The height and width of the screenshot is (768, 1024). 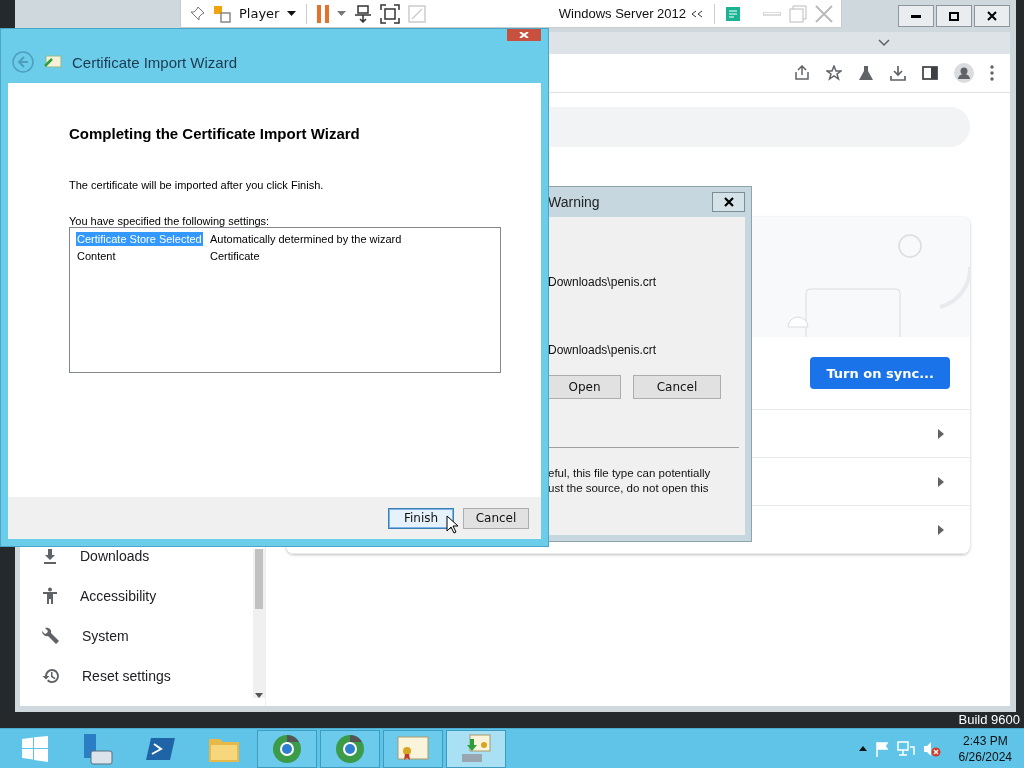 I want to click on powershell-icon, so click(x=161, y=748).